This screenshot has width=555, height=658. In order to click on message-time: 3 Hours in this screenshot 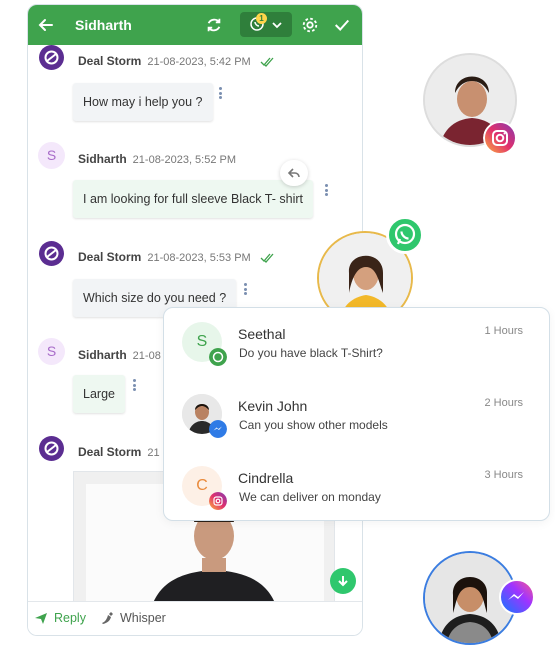, I will do `click(503, 475)`.